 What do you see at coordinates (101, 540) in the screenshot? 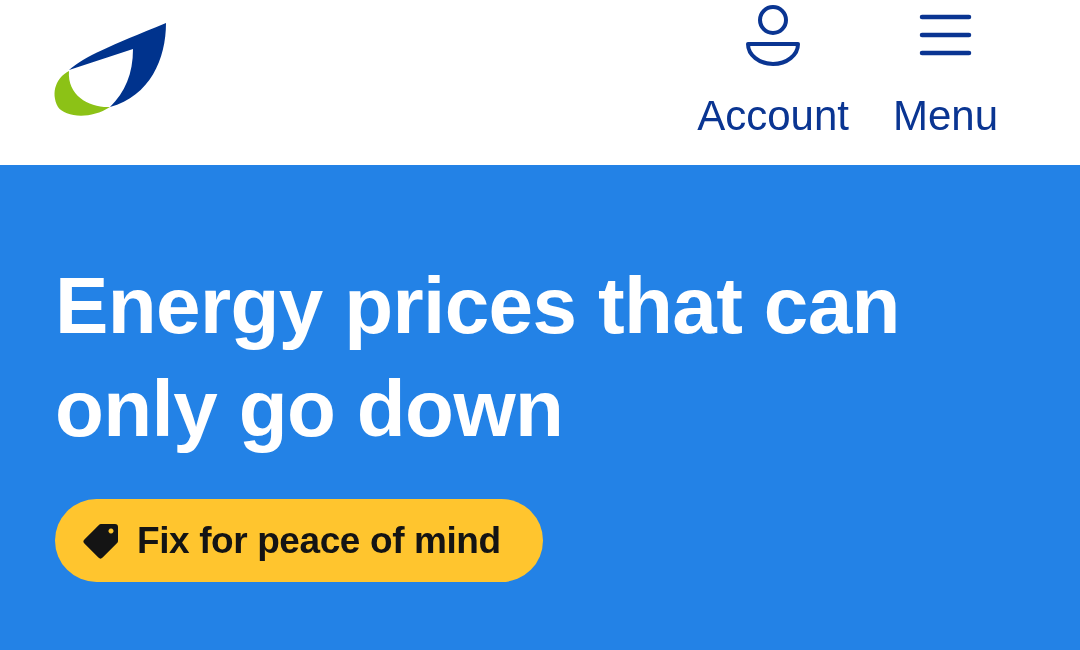
I see `tag-icon` at bounding box center [101, 540].